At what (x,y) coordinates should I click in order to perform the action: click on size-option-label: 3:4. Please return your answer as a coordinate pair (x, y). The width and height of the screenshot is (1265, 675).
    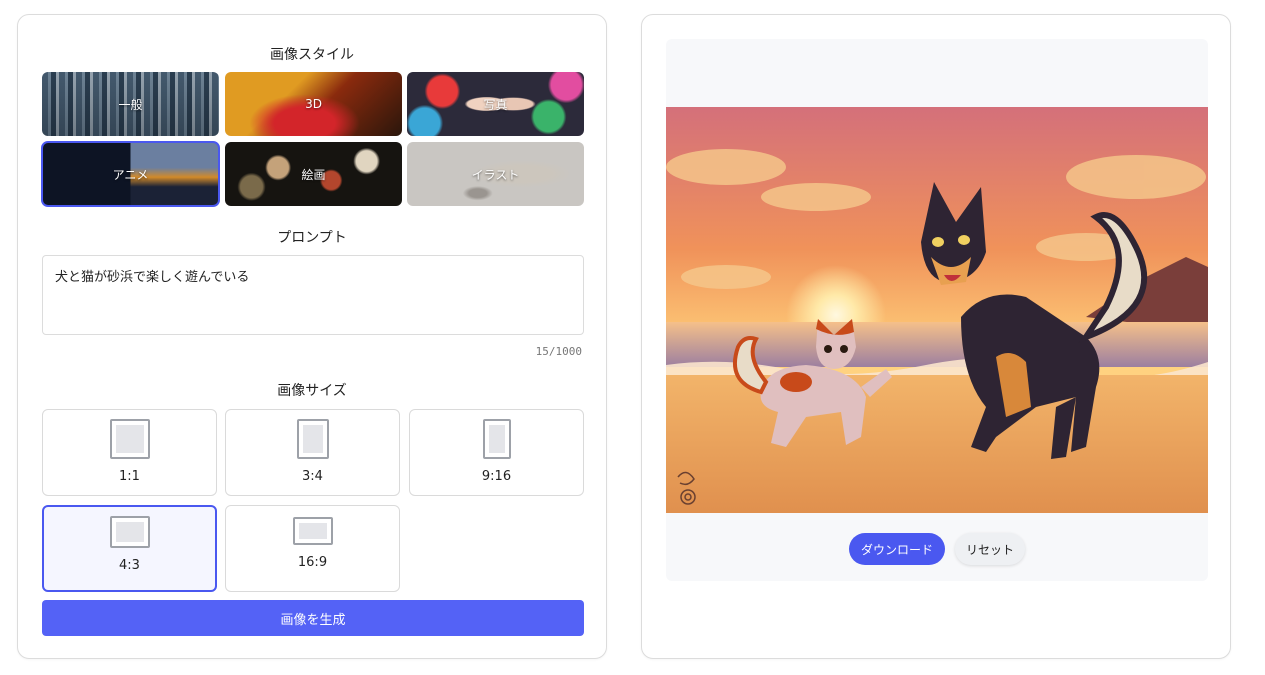
    Looking at the image, I should click on (312, 476).